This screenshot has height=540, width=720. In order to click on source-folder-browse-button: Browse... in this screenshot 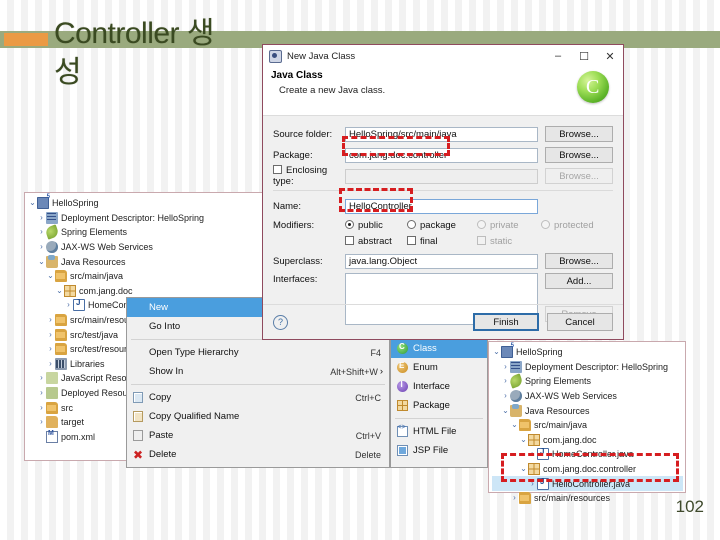, I will do `click(579, 134)`.